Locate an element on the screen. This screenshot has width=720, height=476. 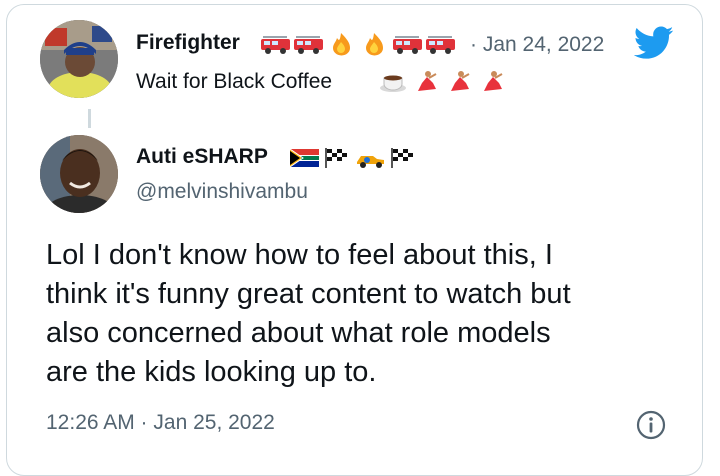
race-car-icon is located at coordinates (370, 162).